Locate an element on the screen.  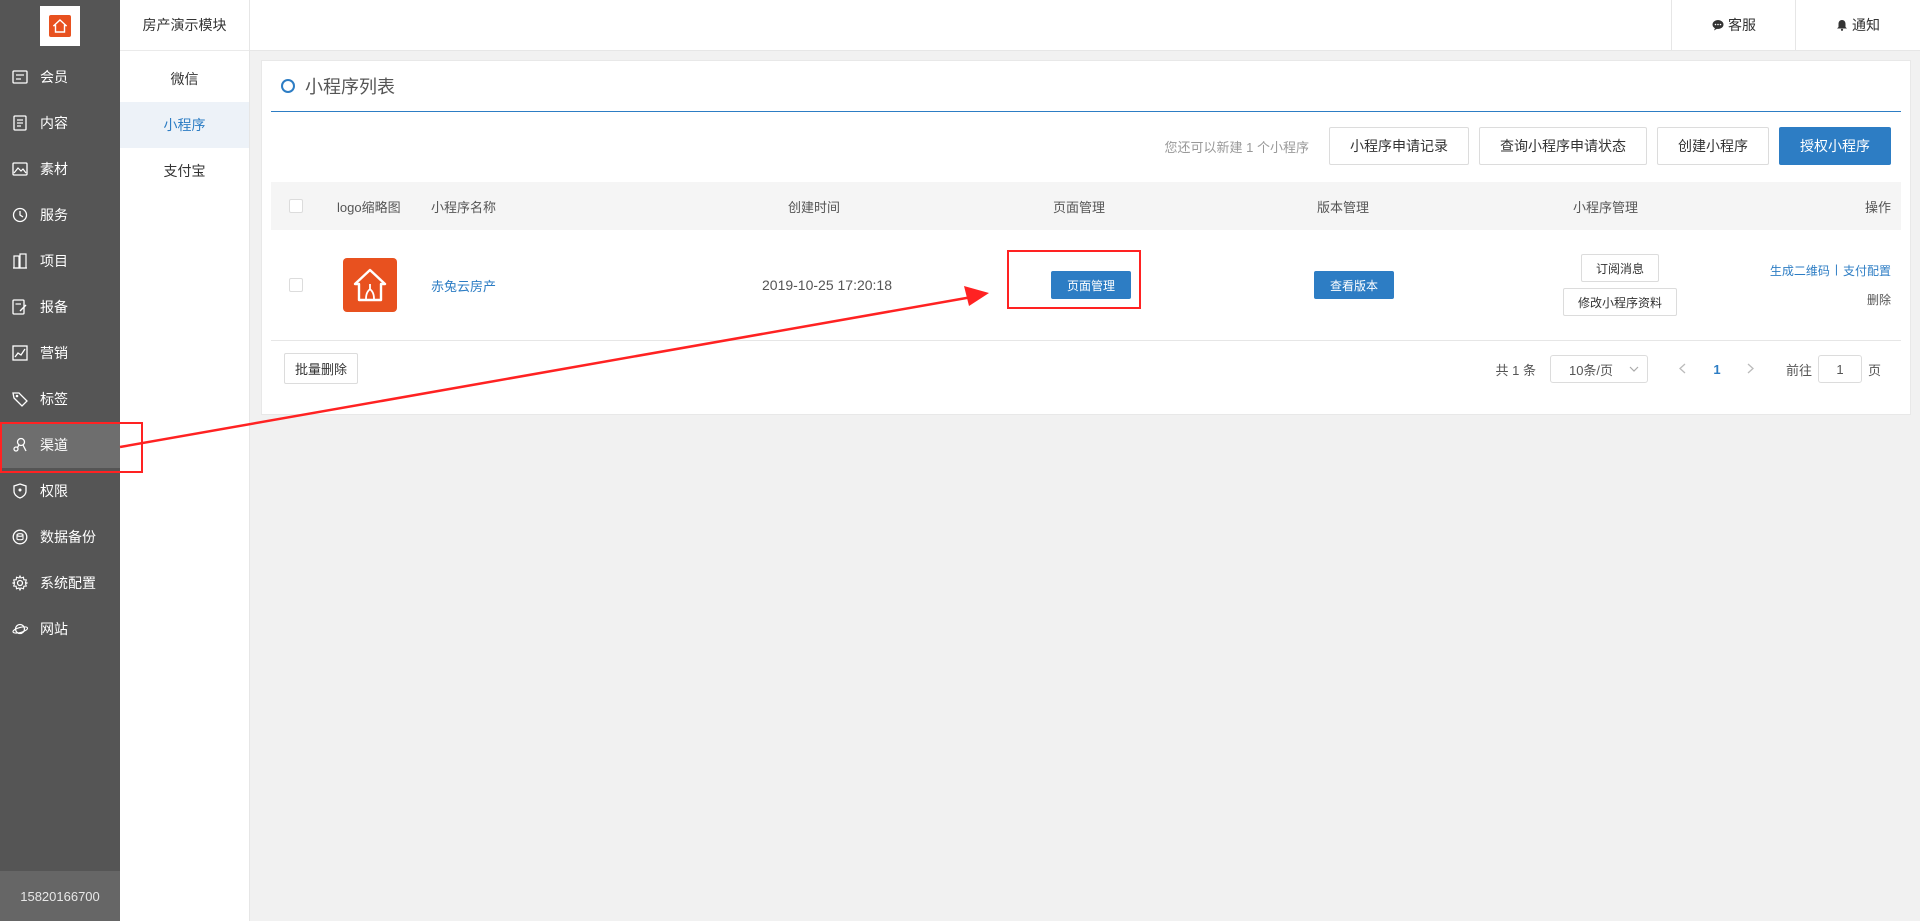
planet-icon is located at coordinates (20, 629).